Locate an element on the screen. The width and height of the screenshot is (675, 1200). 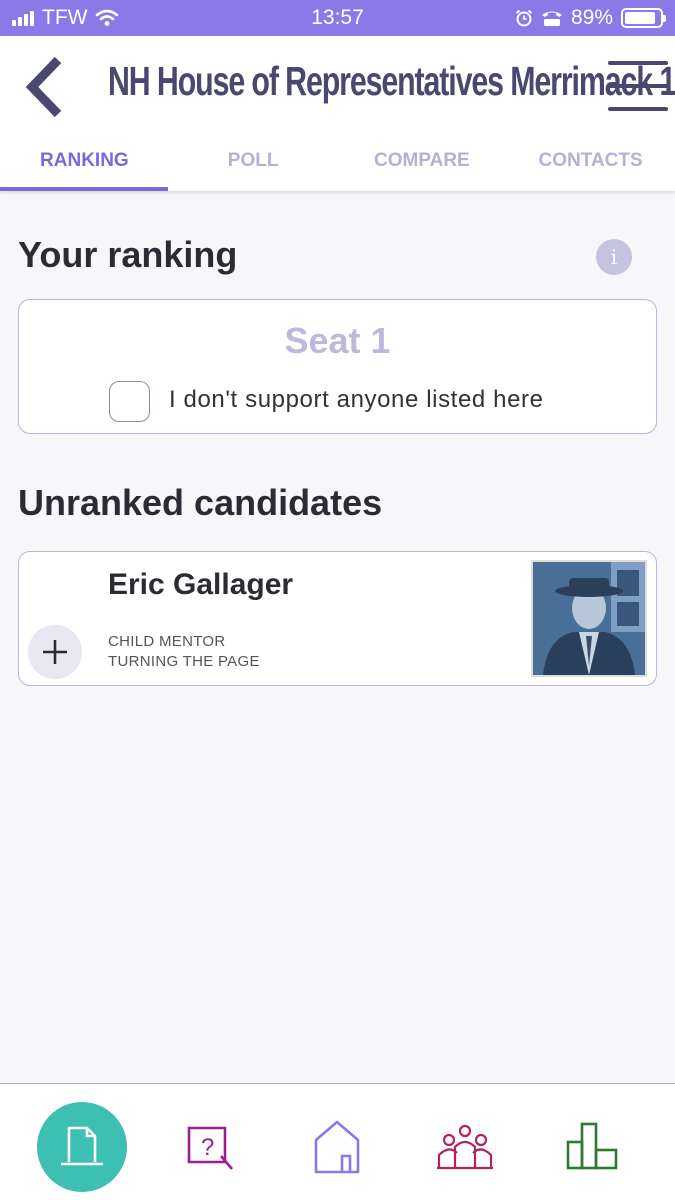
signal-icon is located at coordinates (23, 18).